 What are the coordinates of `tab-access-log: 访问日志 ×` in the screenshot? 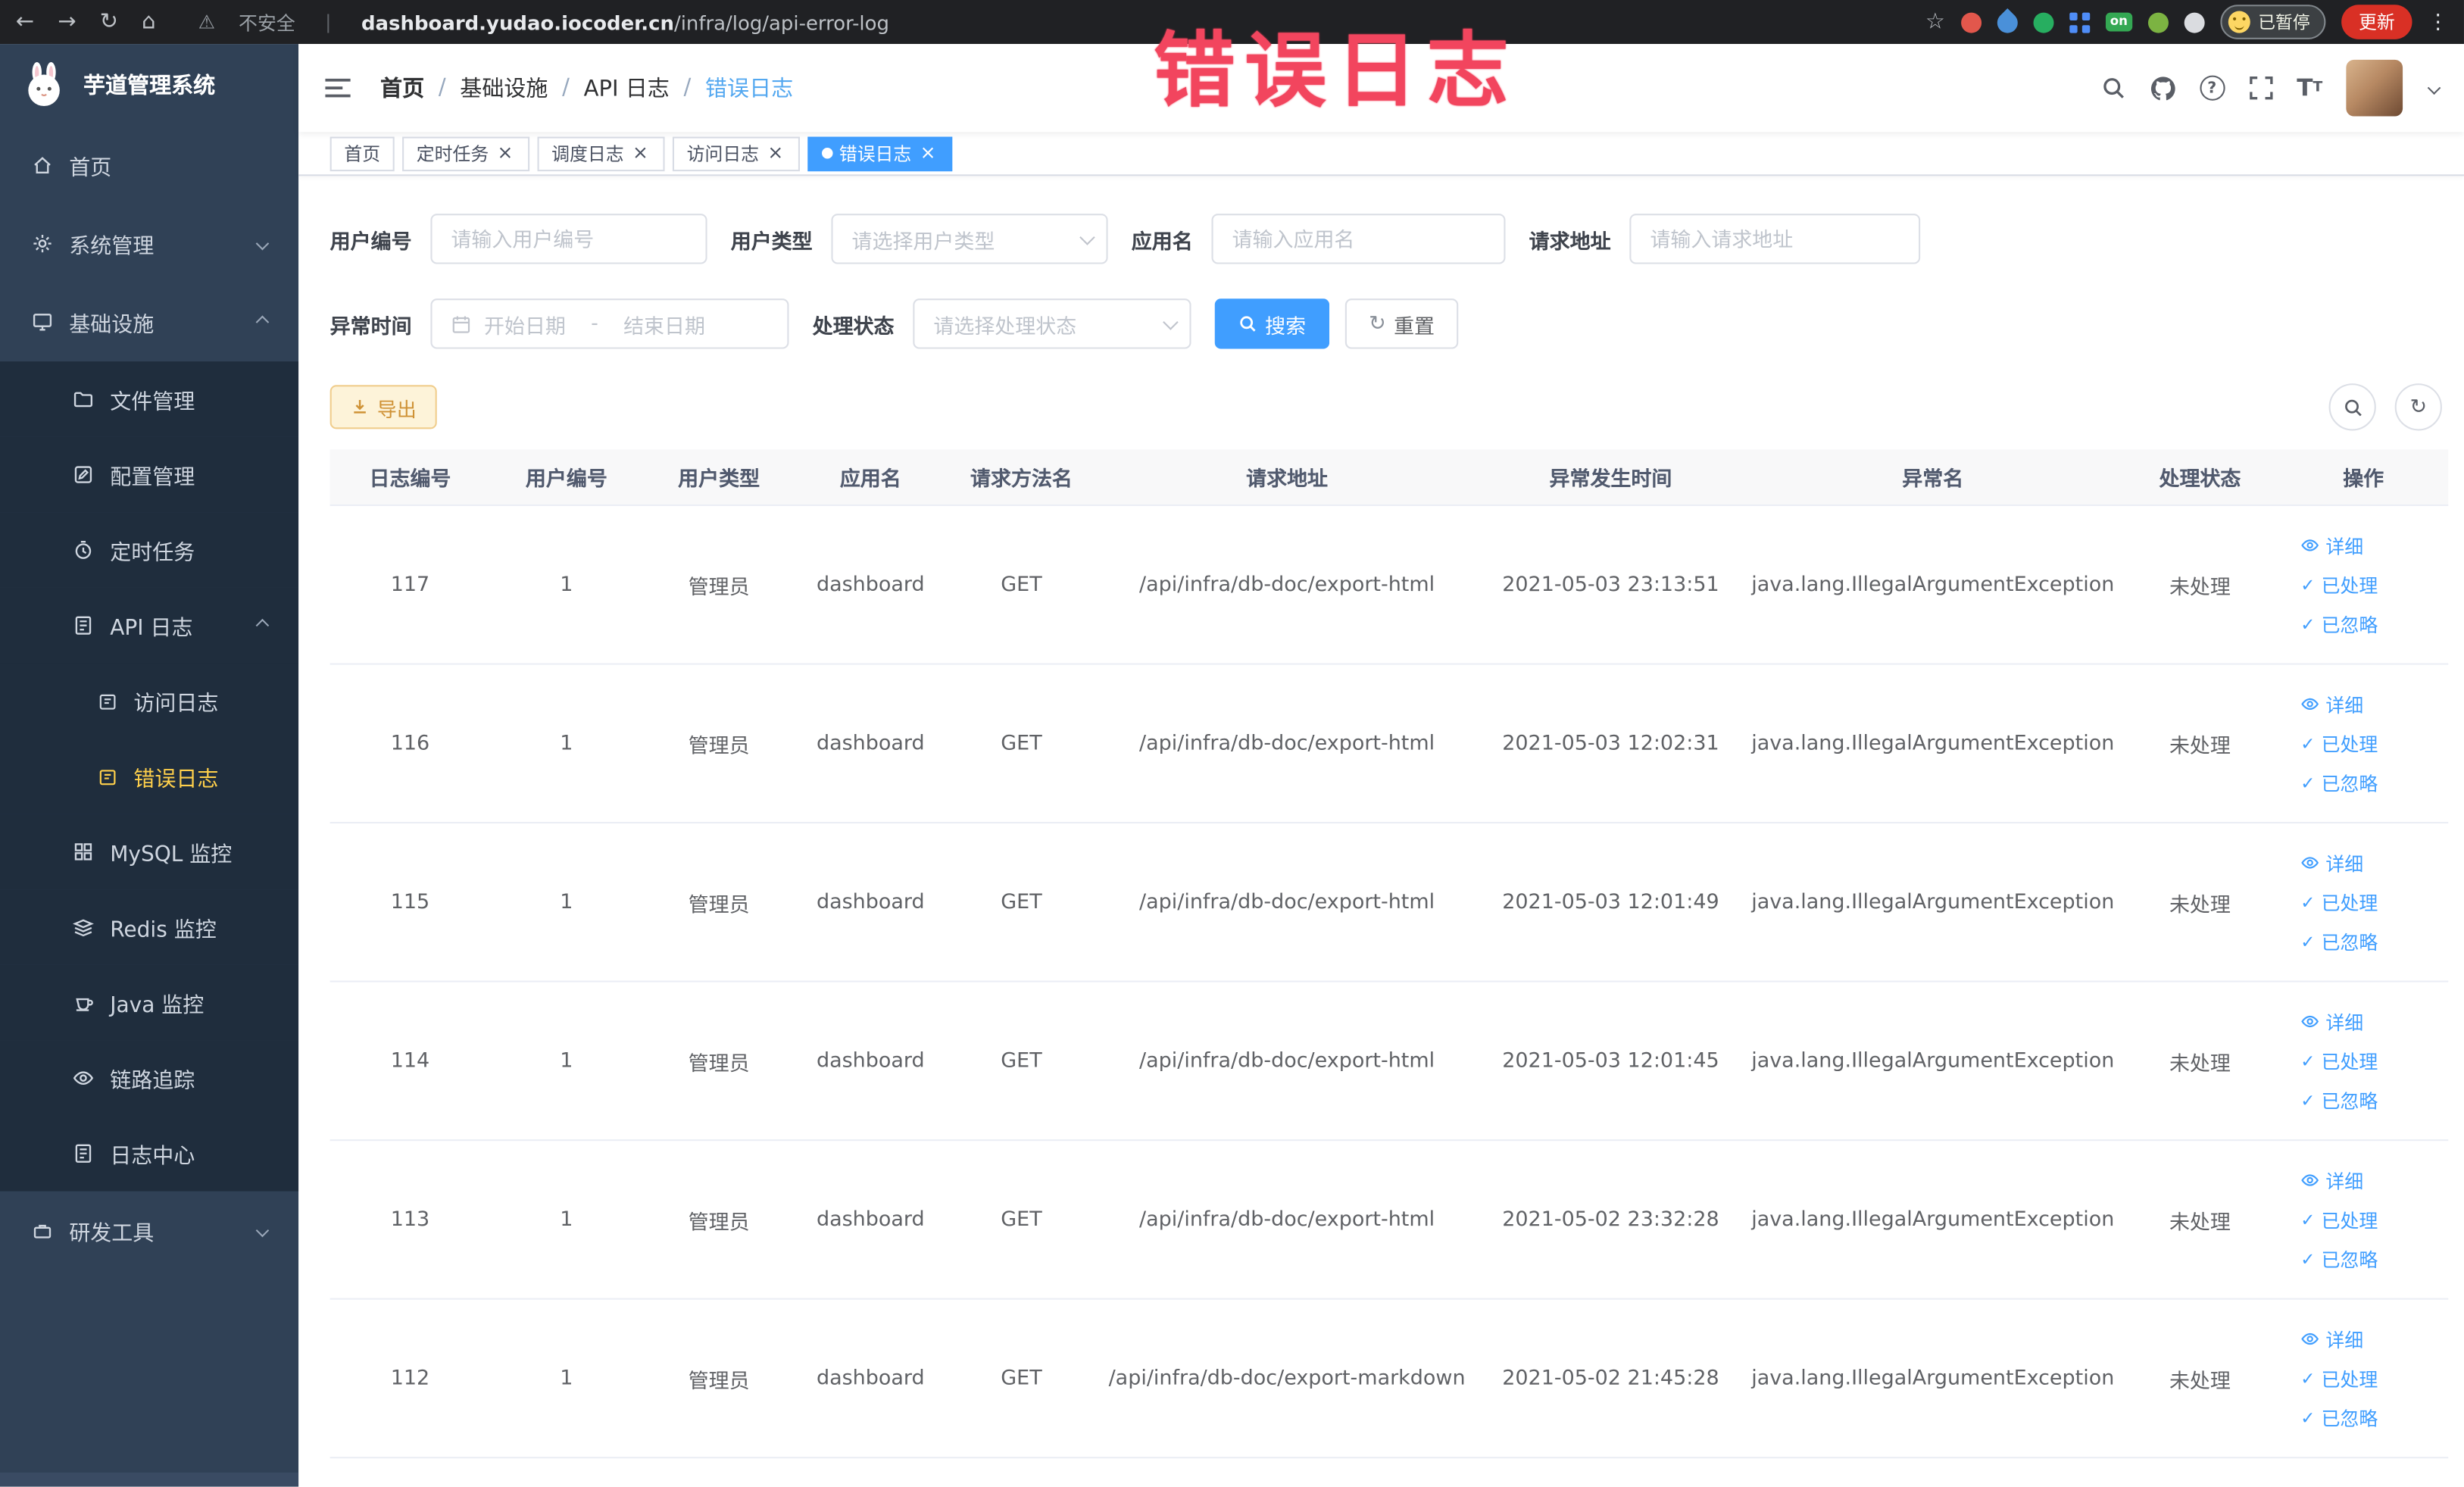 It's located at (736, 153).